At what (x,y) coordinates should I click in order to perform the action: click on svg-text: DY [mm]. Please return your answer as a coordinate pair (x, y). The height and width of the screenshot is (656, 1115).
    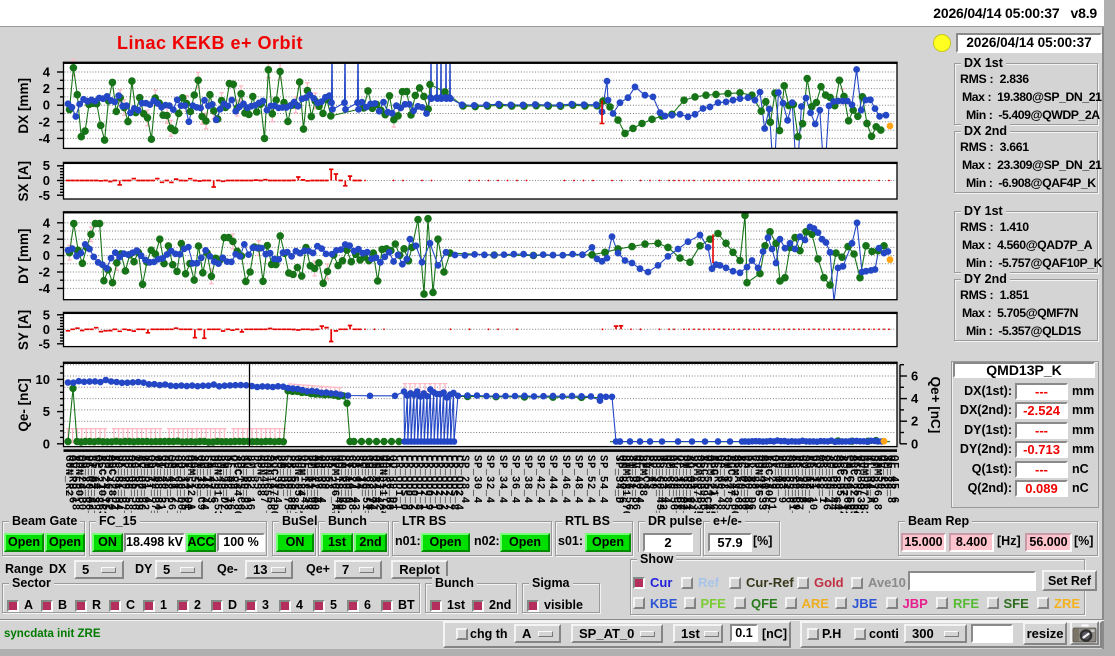
    Looking at the image, I should click on (23, 256).